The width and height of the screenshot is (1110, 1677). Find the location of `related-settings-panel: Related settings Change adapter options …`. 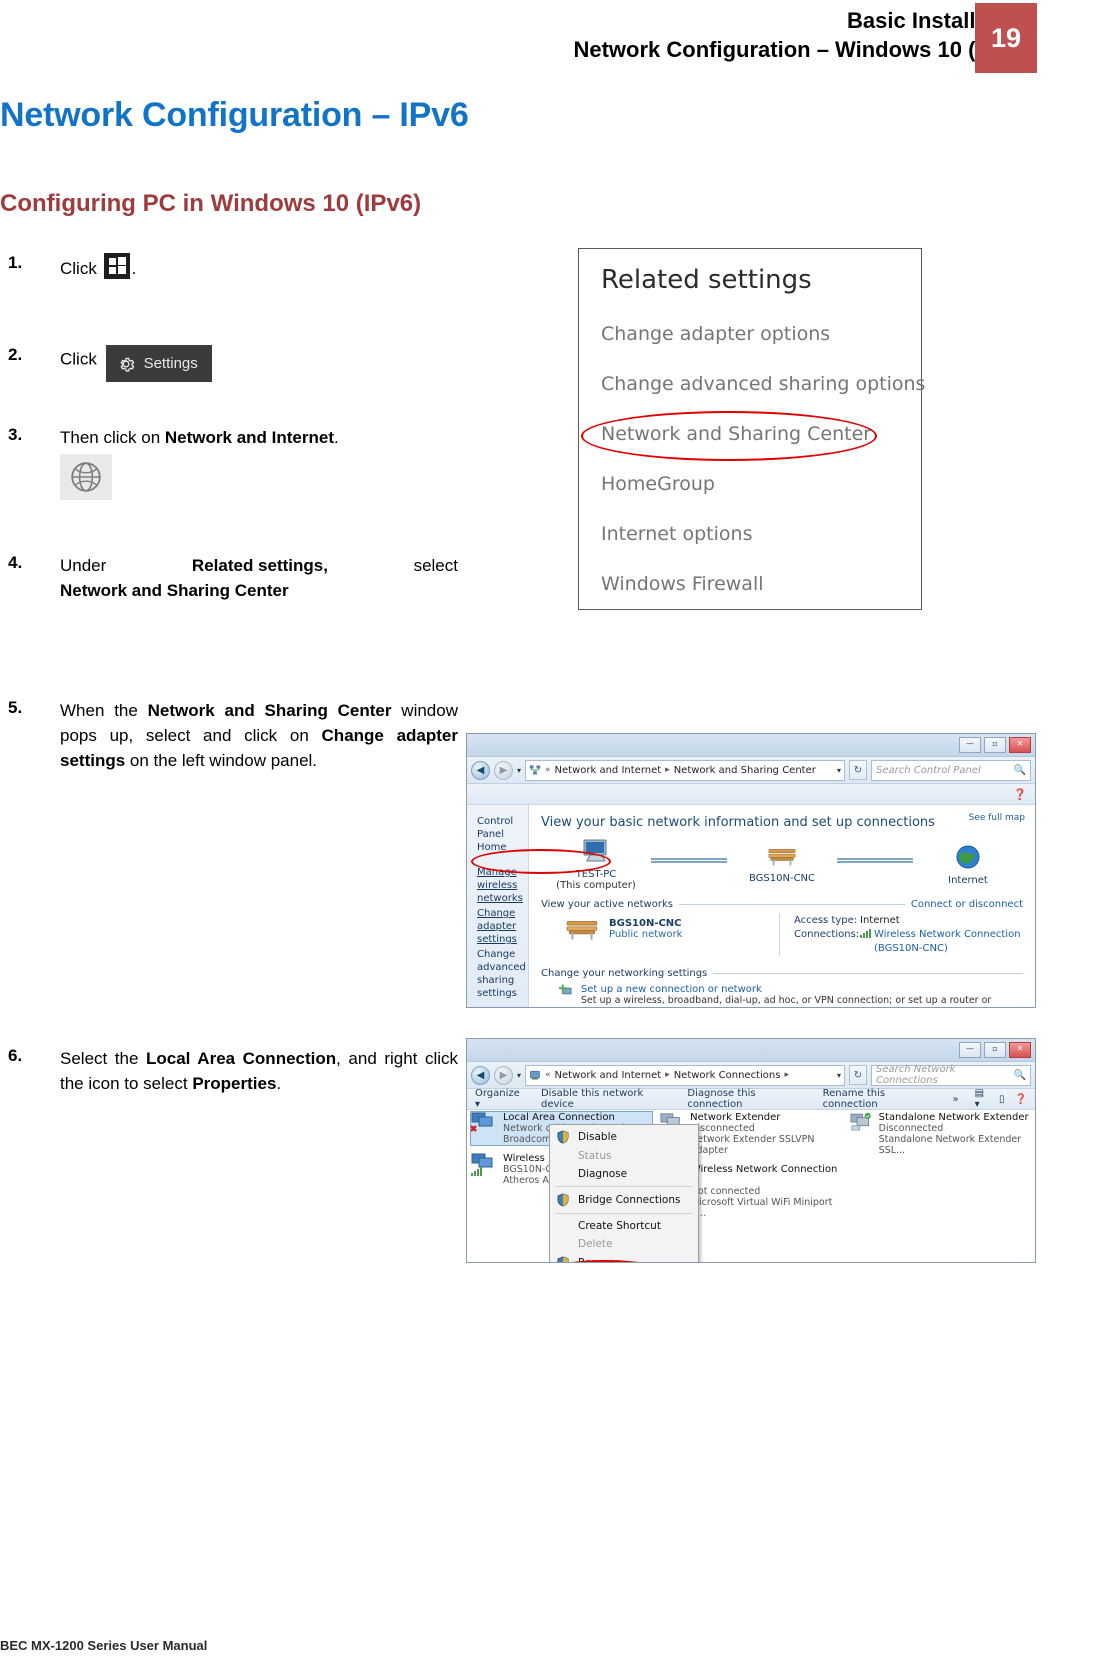

related-settings-panel: Related settings Change adapter options … is located at coordinates (751, 429).